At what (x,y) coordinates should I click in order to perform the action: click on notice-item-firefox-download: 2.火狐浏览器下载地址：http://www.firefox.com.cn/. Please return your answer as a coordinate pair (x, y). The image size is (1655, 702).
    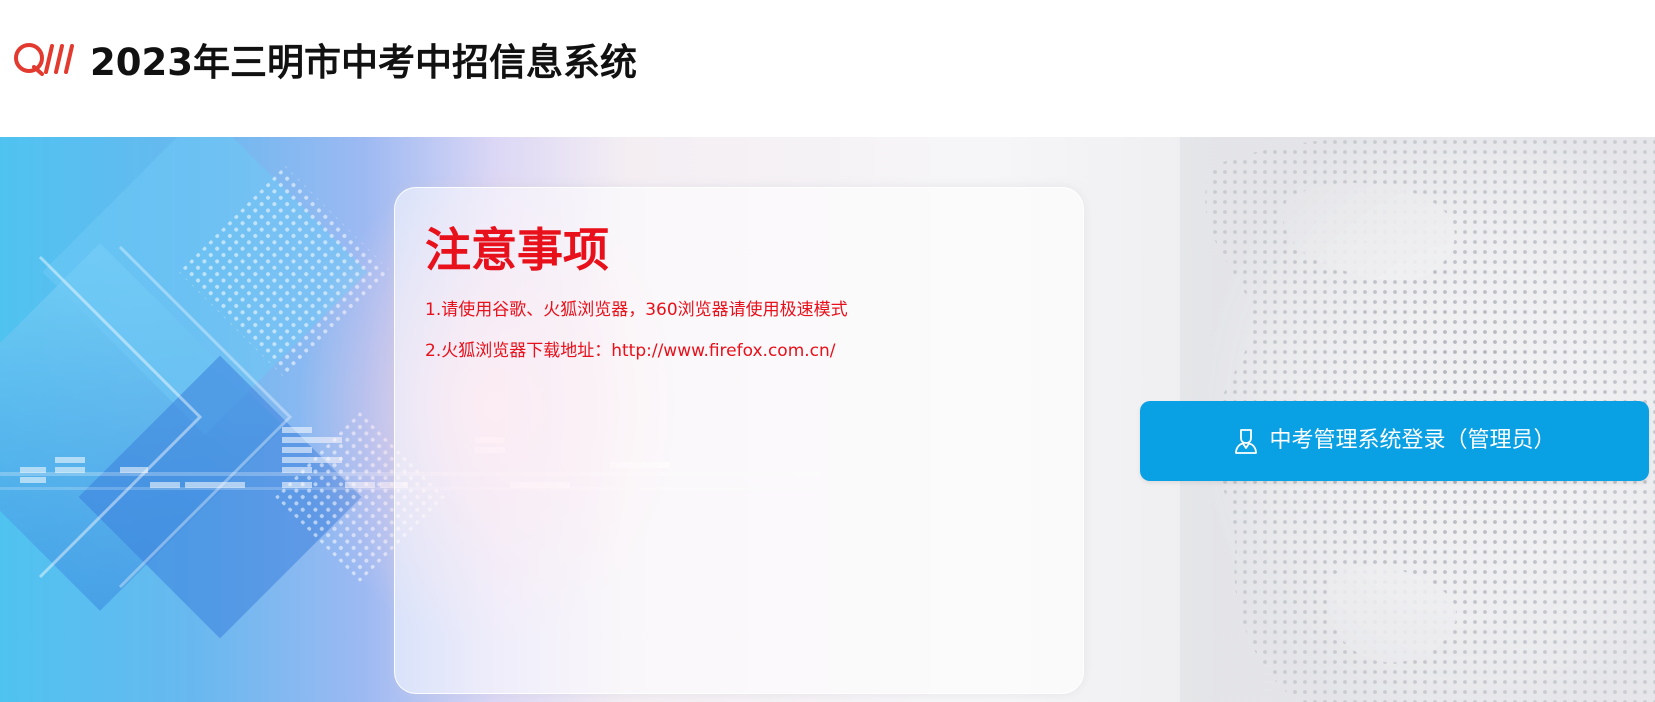
    Looking at the image, I should click on (630, 351).